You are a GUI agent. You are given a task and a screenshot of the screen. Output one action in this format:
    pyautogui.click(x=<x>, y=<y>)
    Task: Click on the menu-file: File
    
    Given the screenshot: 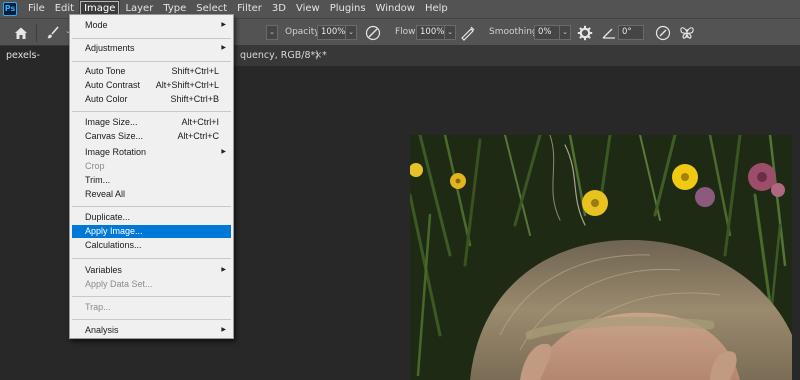 What is the action you would take?
    pyautogui.click(x=36, y=9)
    